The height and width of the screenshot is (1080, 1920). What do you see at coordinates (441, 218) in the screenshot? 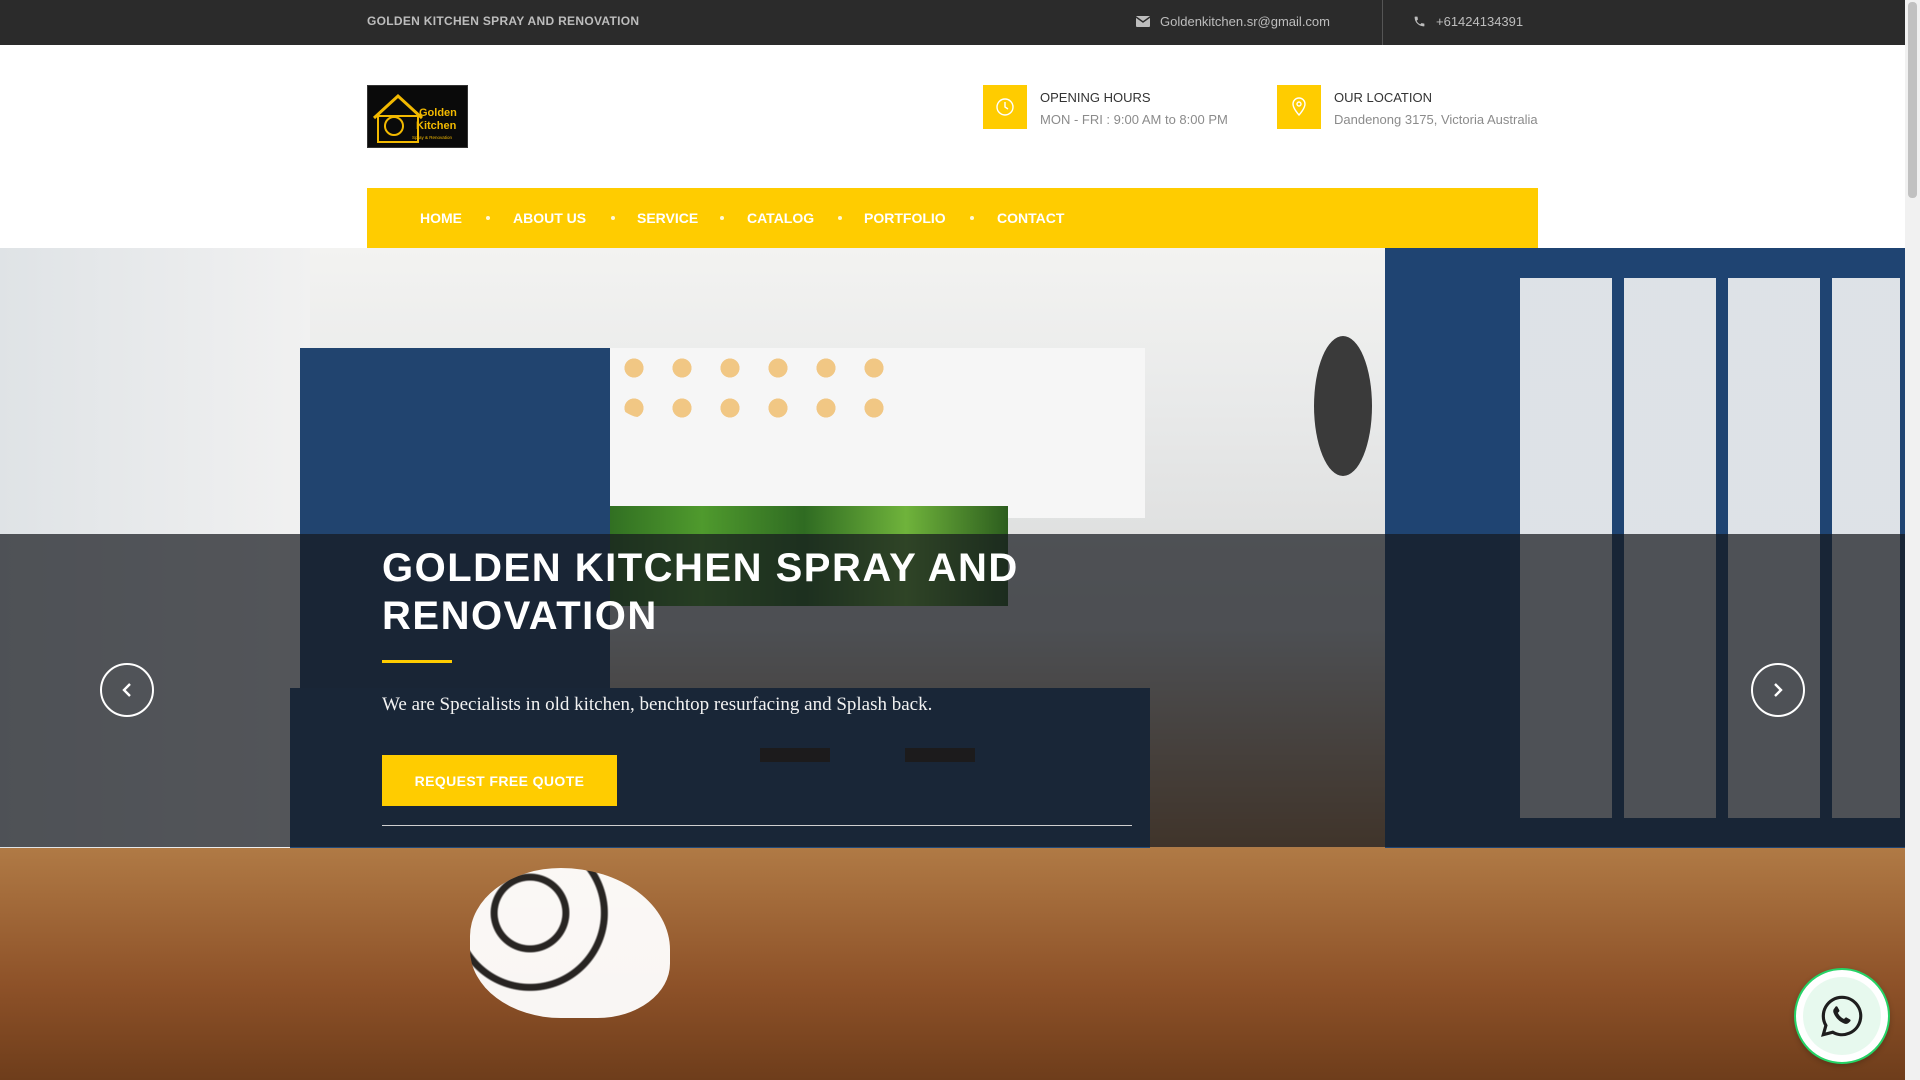
I see `nav-home: HOME` at bounding box center [441, 218].